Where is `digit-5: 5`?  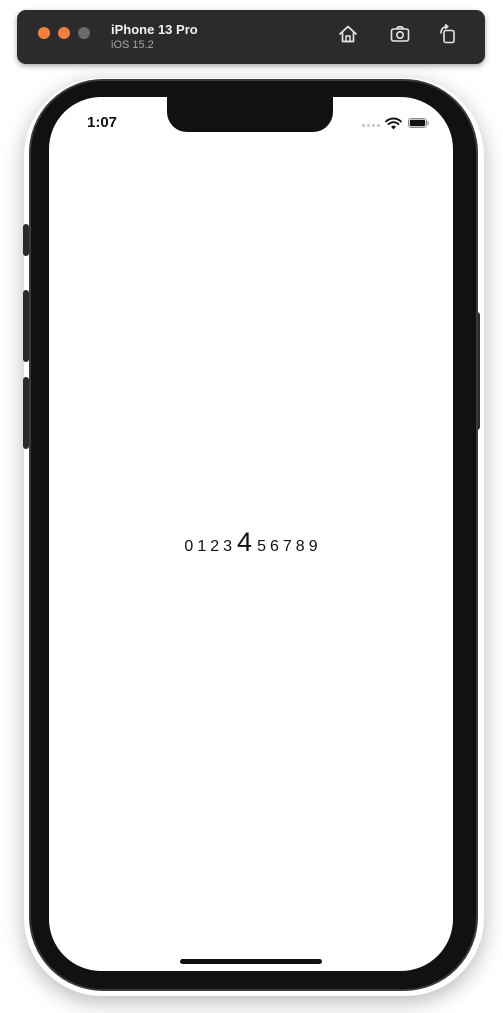
digit-5: 5 is located at coordinates (261, 547).